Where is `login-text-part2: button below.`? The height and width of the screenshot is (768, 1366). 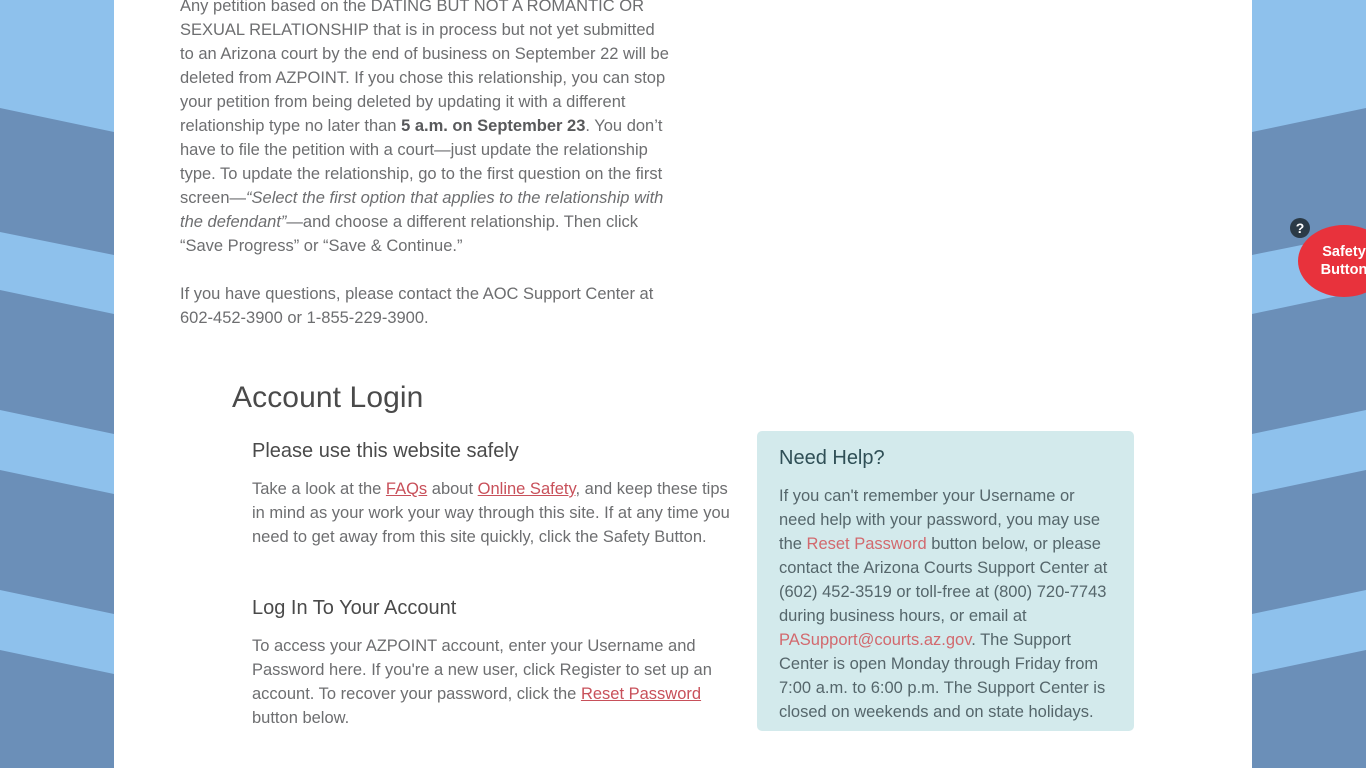
login-text-part2: button below. is located at coordinates (301, 718).